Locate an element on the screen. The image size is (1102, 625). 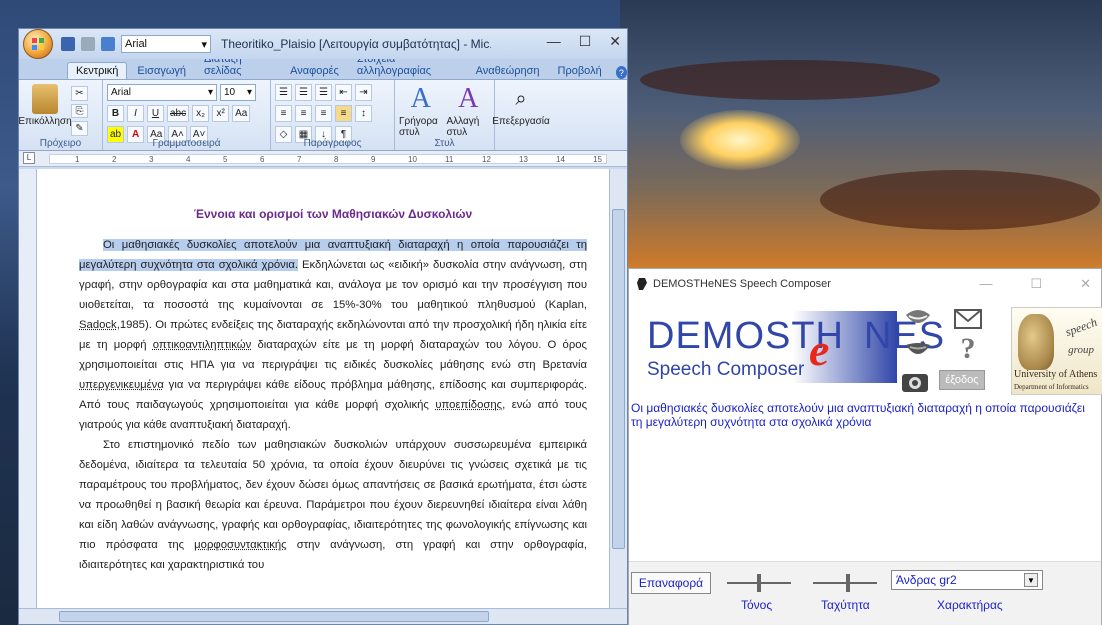
ruler-tick: 13 is located at coordinates (523, 159).